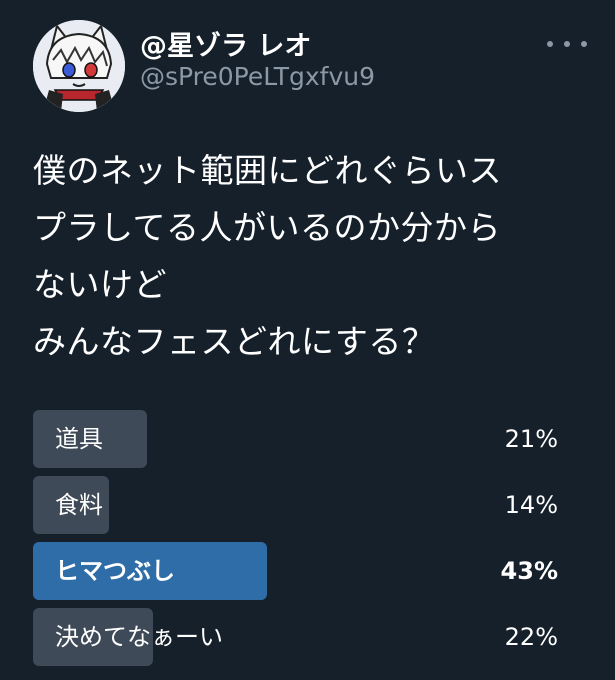  I want to click on poll-option-percent: 21%, so click(531, 439).